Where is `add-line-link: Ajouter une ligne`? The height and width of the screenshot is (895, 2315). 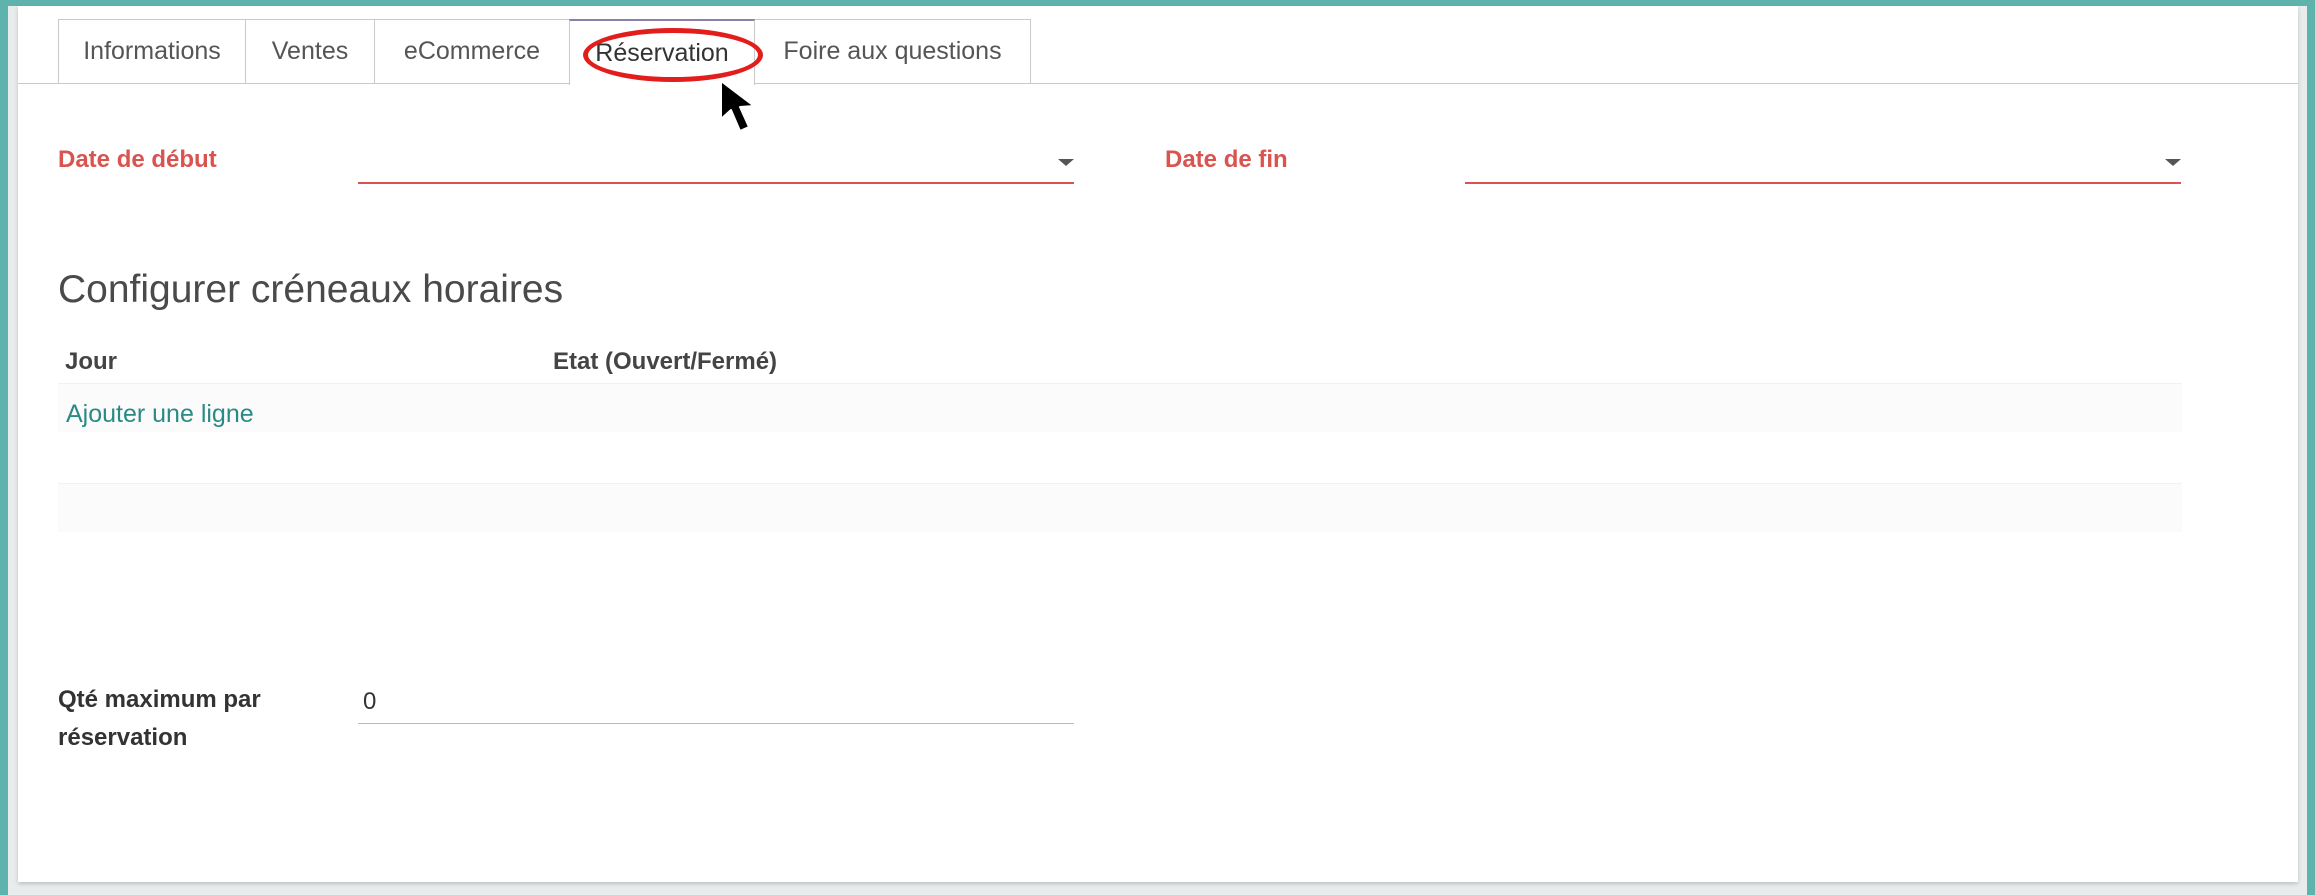
add-line-link: Ajouter une ligne is located at coordinates (160, 414).